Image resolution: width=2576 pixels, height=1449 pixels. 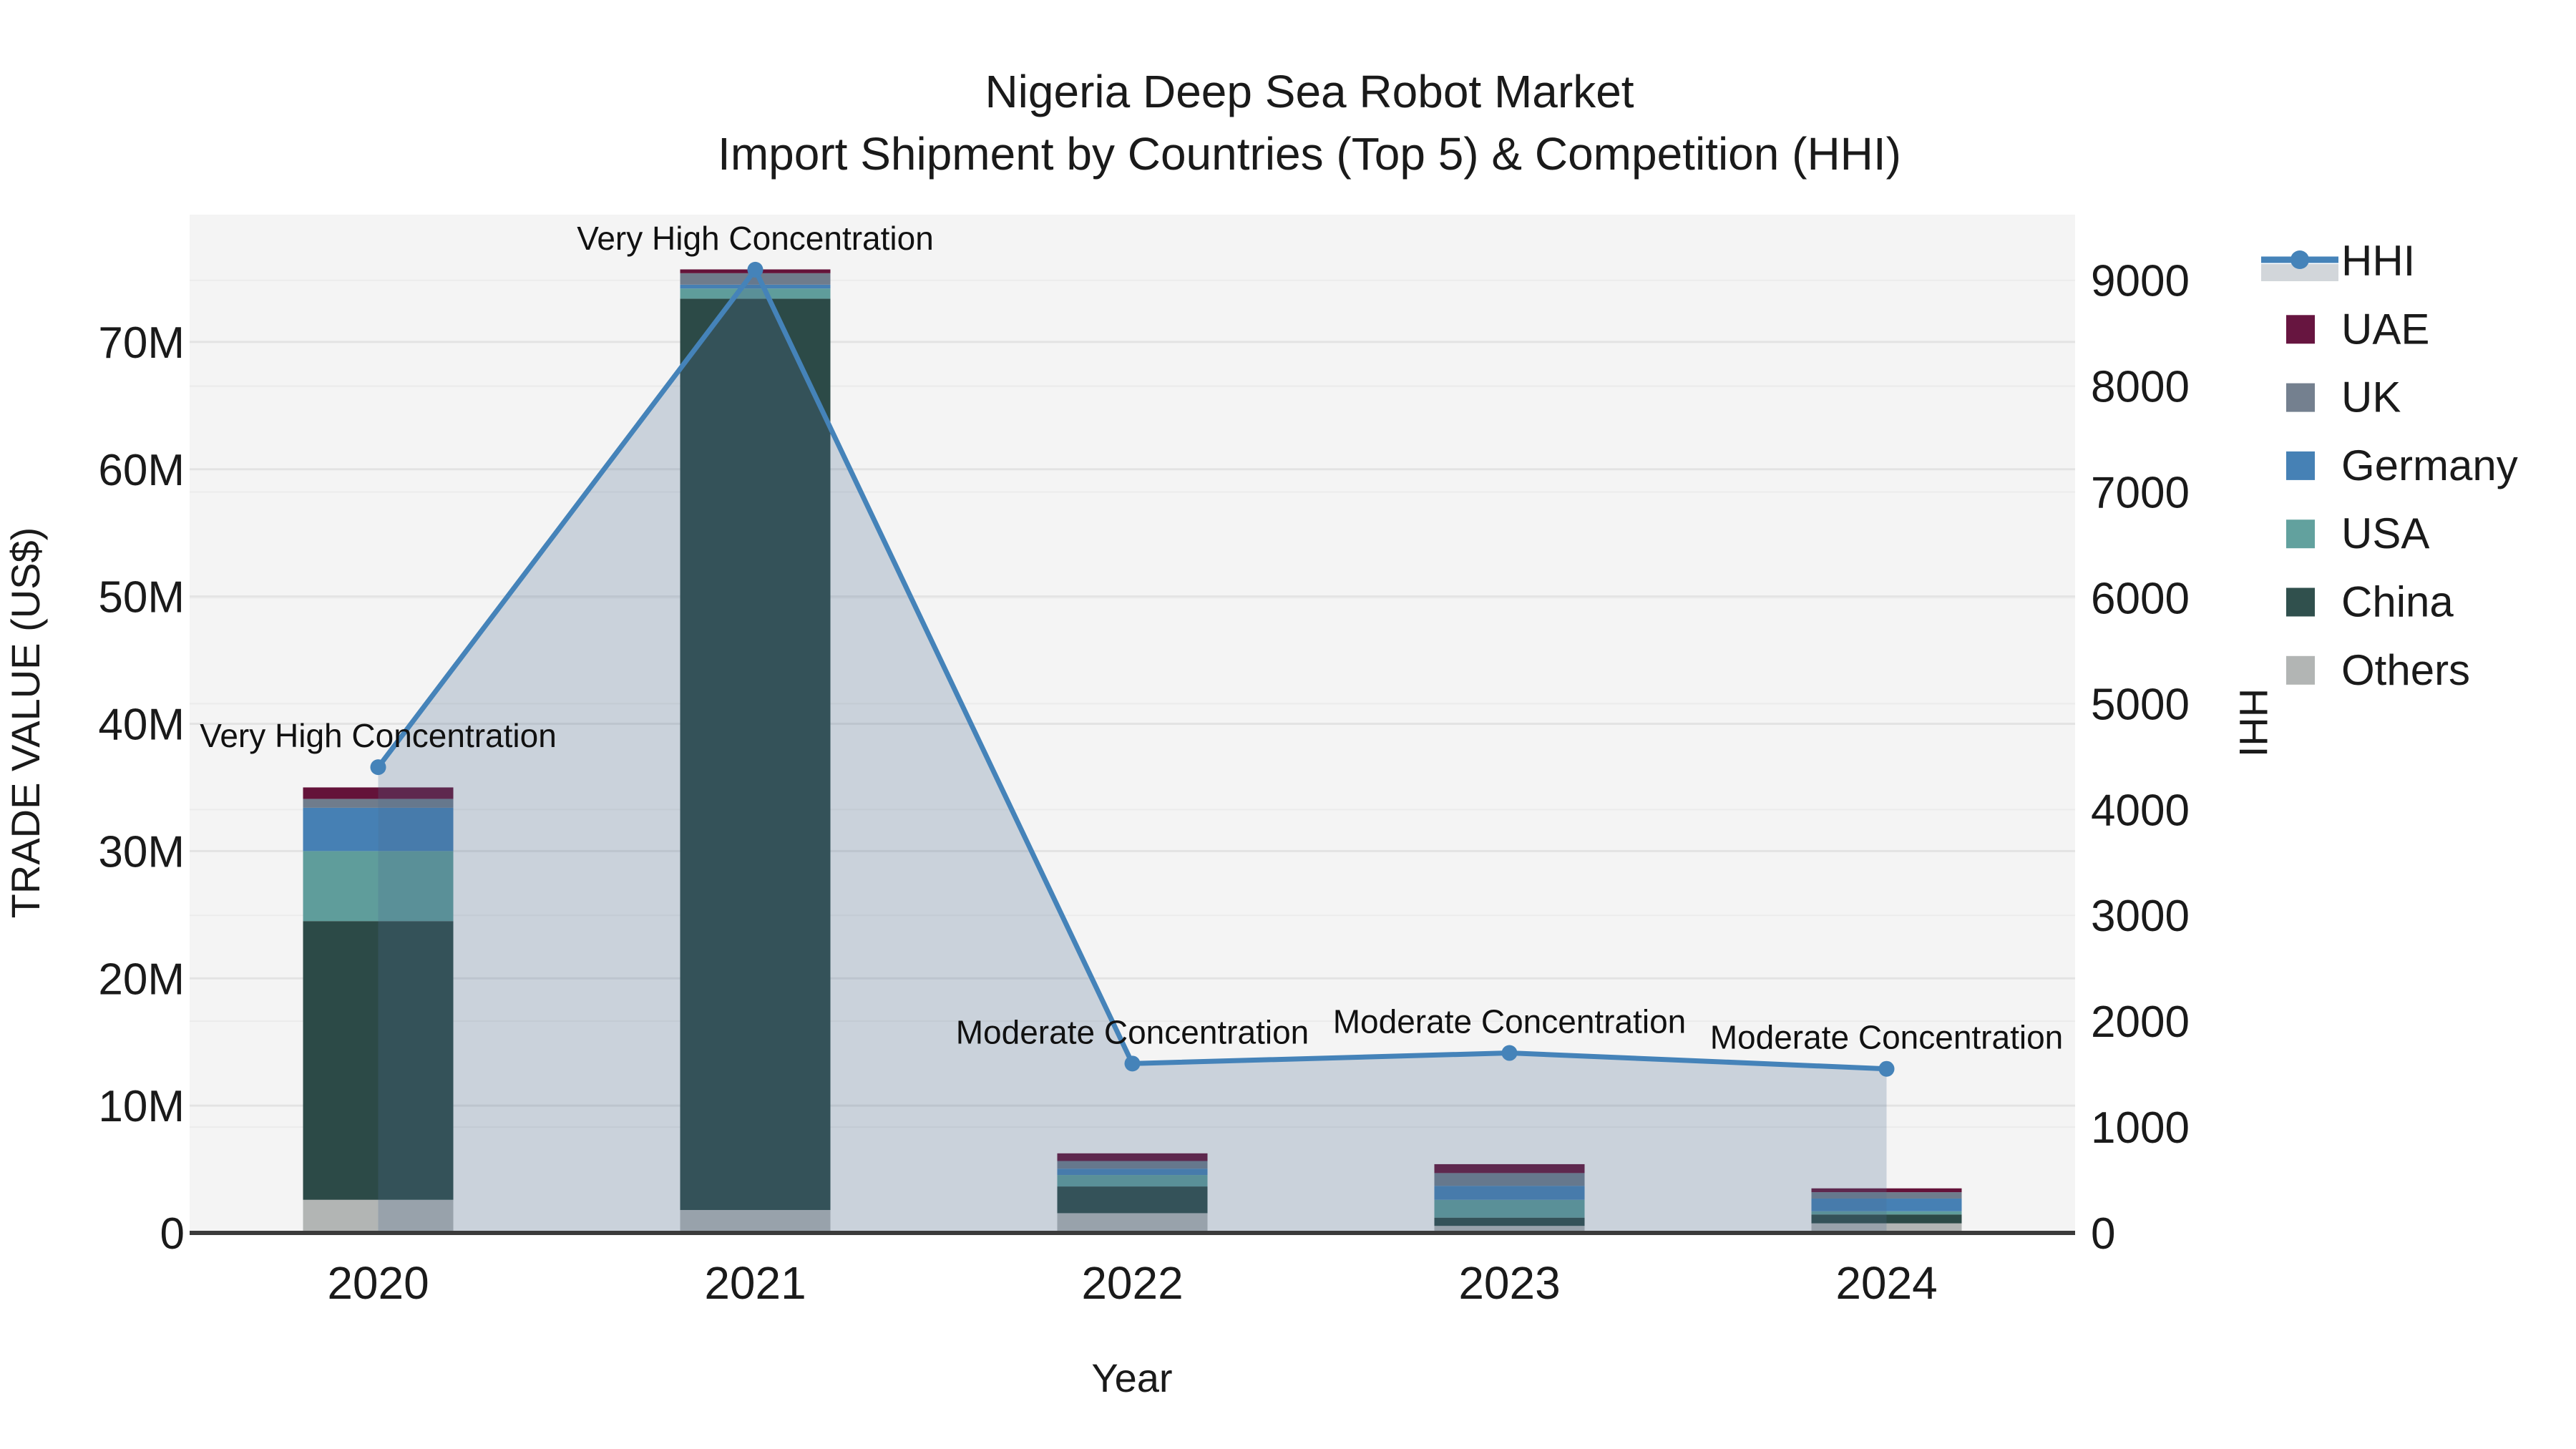 I want to click on x-axis-tick-labels: 2020 2021 2022 2023 2024, so click(x=1132, y=1283).